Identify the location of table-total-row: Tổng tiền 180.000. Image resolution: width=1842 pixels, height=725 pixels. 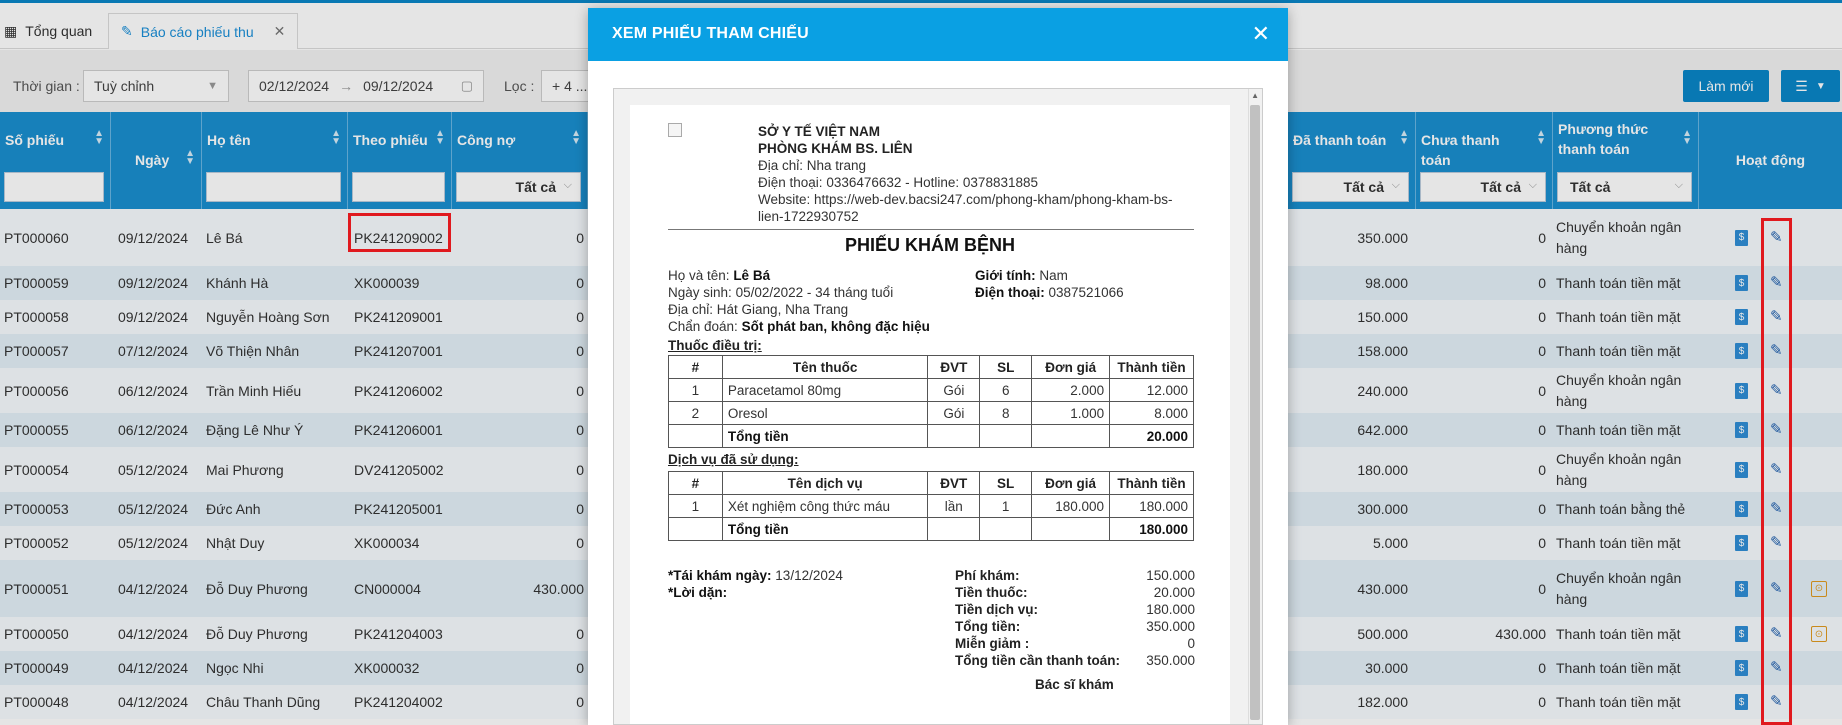
(931, 529).